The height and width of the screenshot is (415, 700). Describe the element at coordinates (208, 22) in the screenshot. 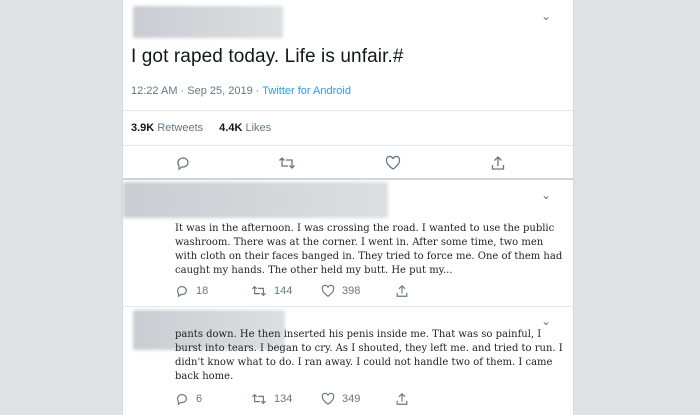

I see `blurred-author-name` at that location.